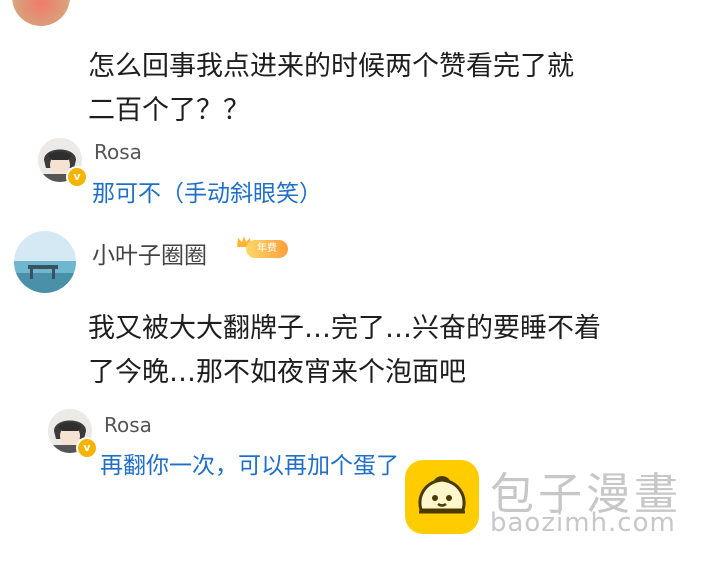  Describe the element at coordinates (249, 466) in the screenshot. I see `reply-text: 再翻你一次，可以再加个蛋了` at that location.